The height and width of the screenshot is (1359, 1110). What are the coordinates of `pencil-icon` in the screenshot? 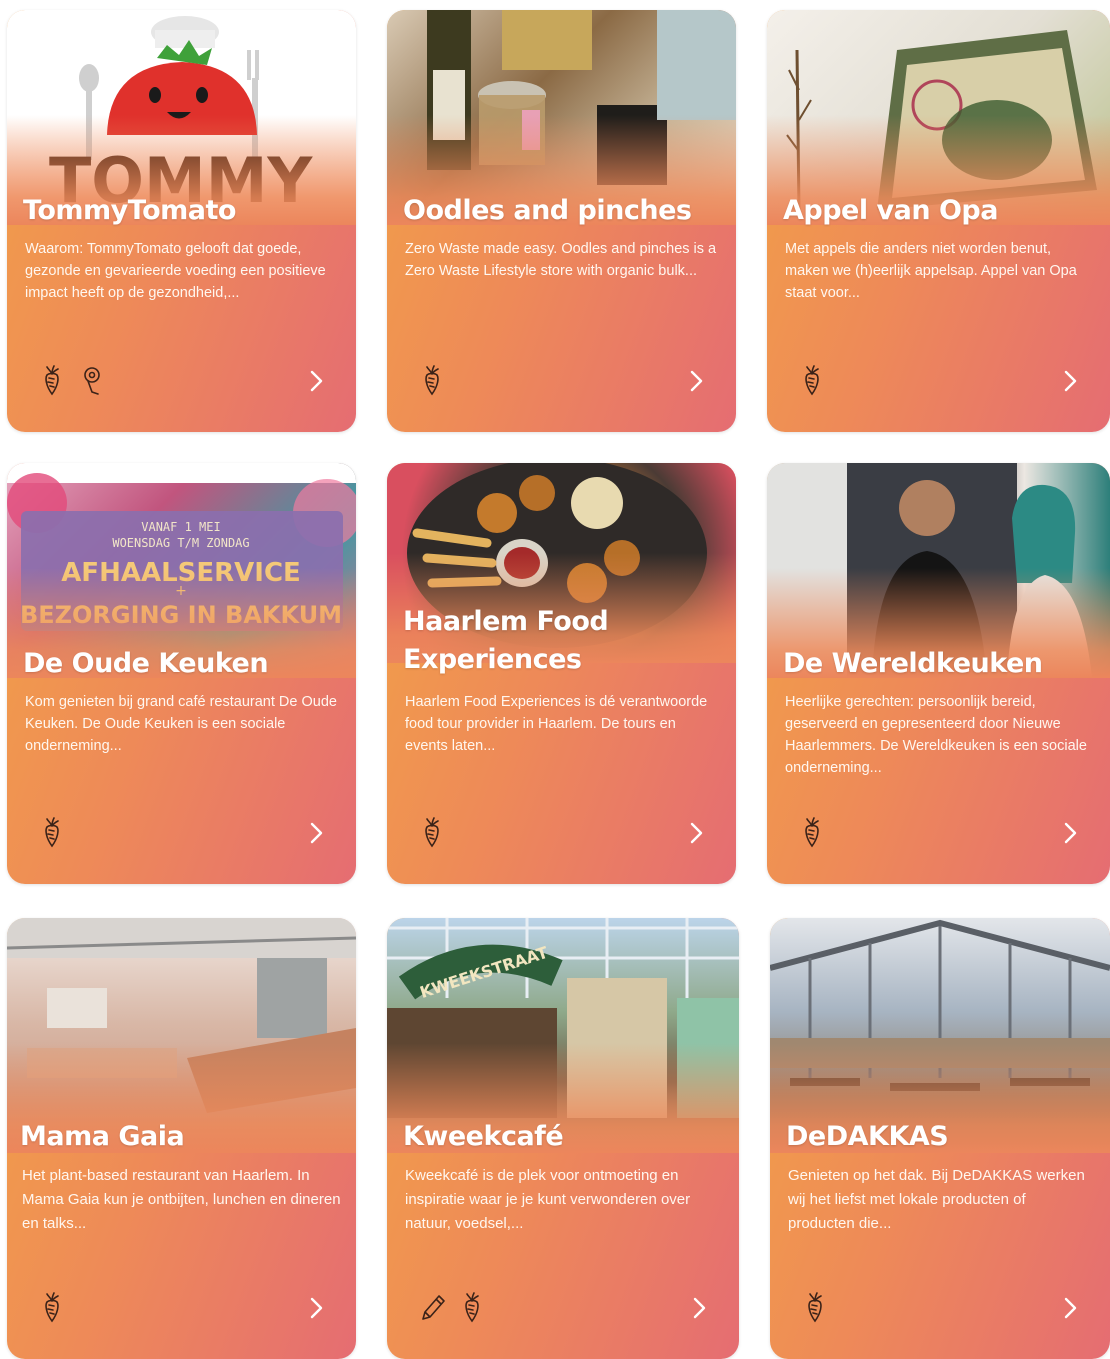 It's located at (433, 1307).